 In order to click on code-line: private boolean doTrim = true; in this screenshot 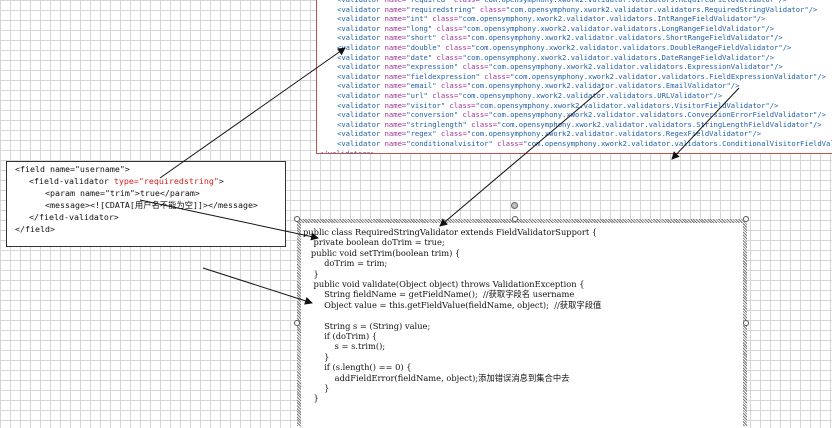, I will do `click(374, 242)`.